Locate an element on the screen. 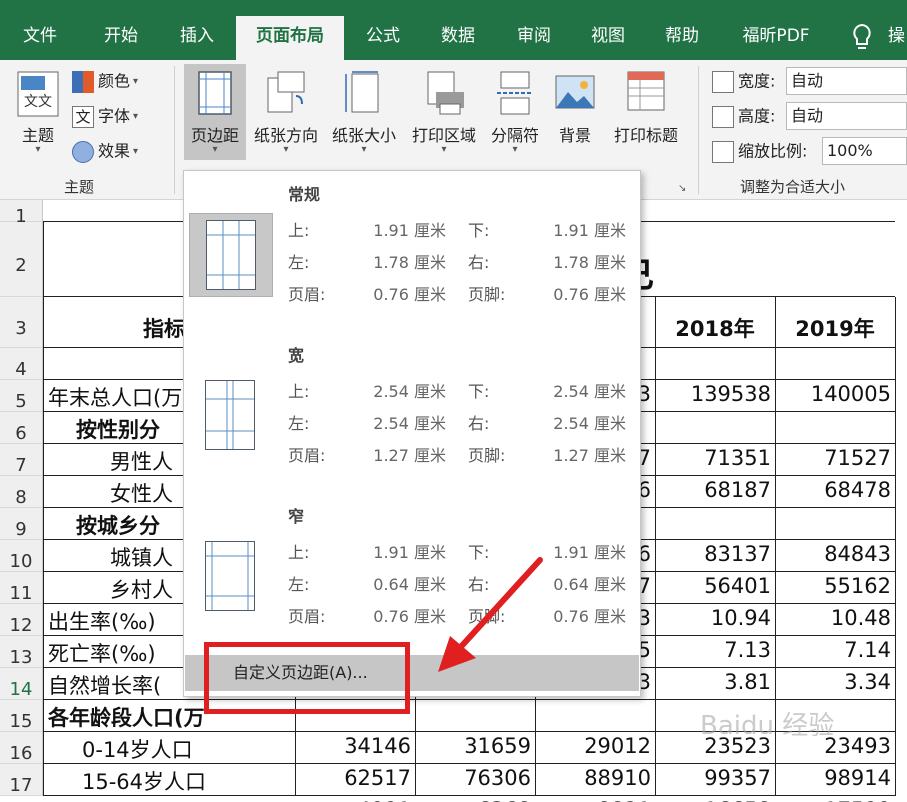  page-margin-icon is located at coordinates (231, 255).